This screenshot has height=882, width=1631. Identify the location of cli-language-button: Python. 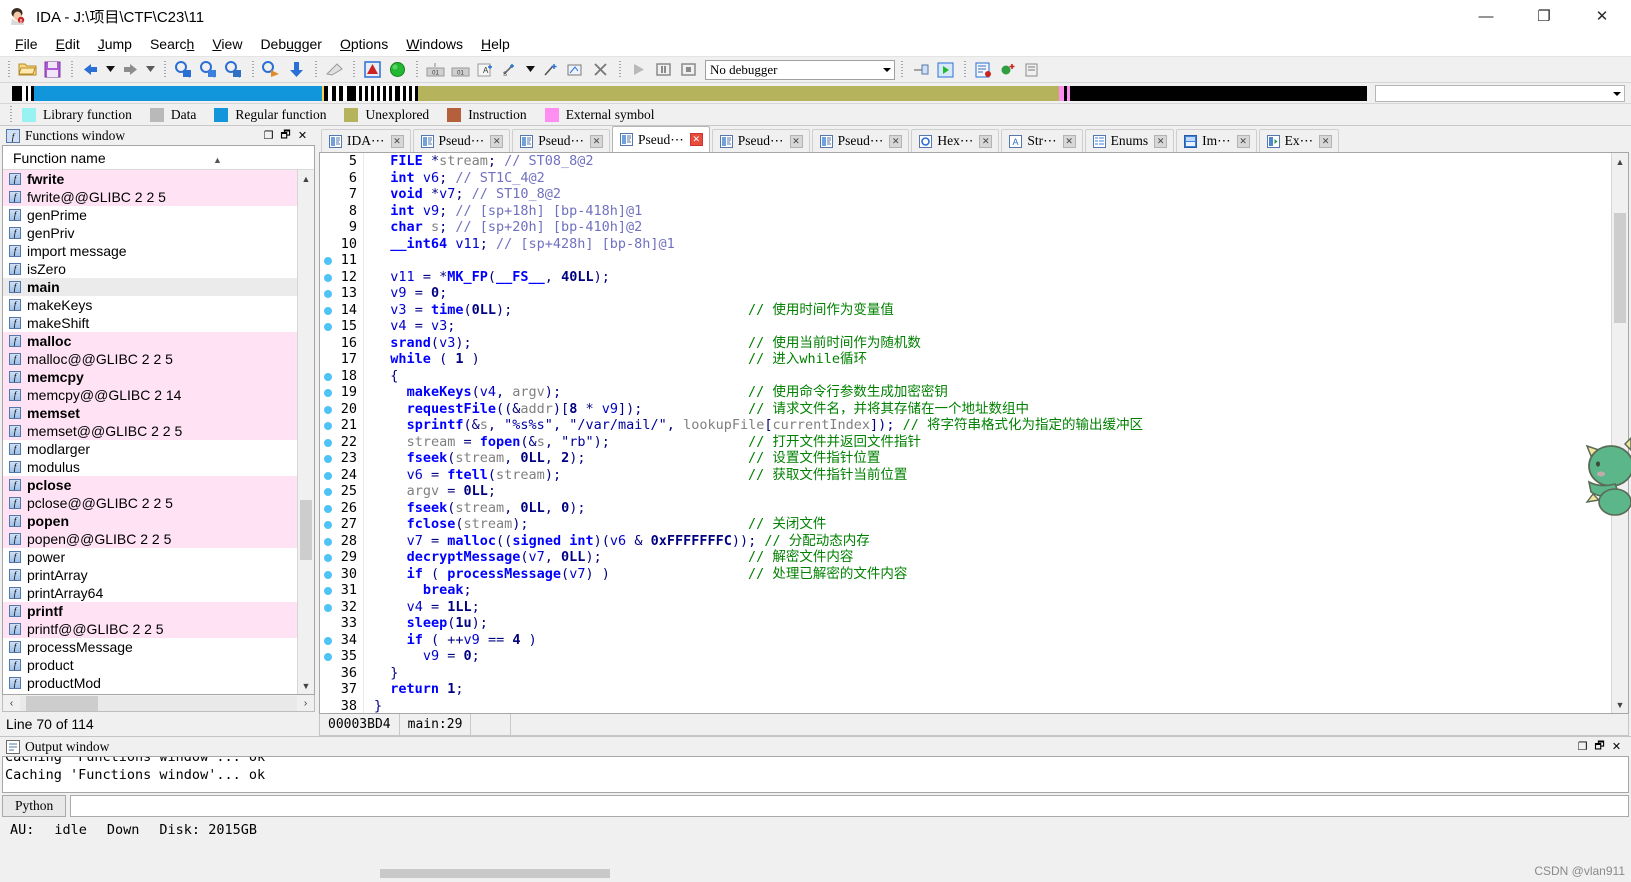
(34, 806).